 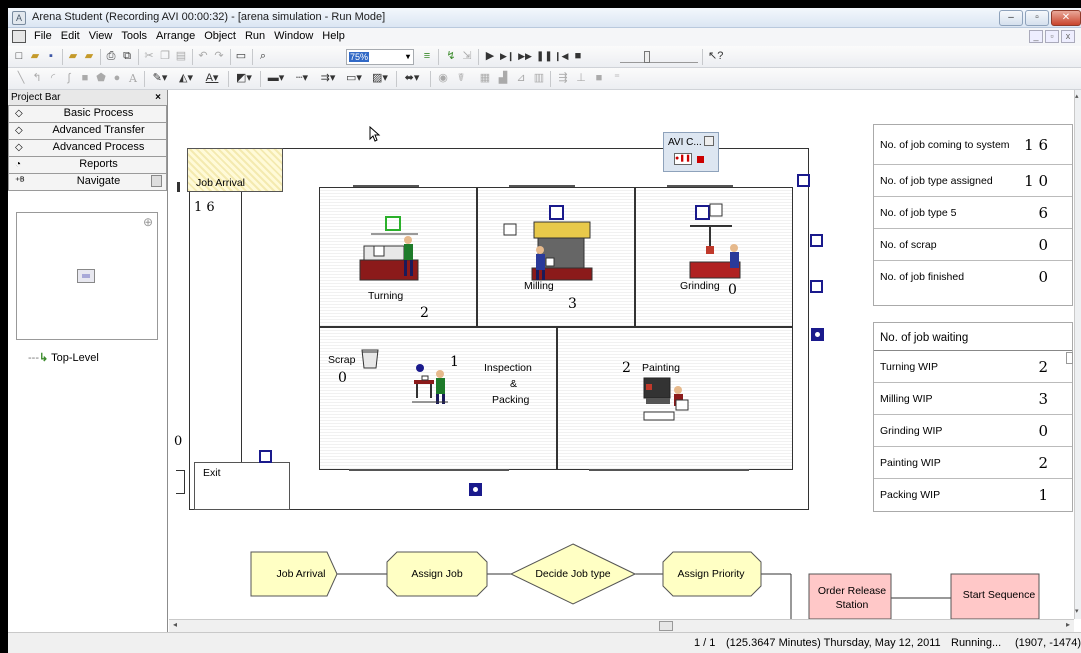 What do you see at coordinates (1069, 358) in the screenshot?
I see `wip-table-handle` at bounding box center [1069, 358].